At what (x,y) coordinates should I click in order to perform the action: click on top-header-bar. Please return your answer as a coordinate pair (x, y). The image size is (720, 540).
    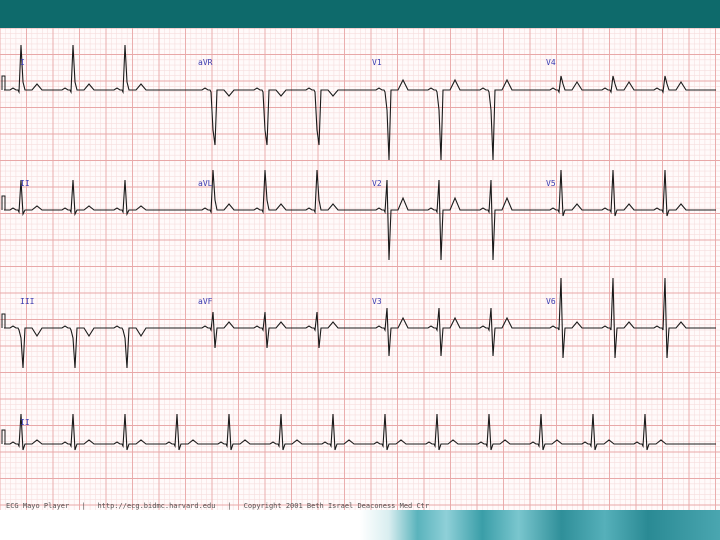
    Looking at the image, I should click on (360, 14).